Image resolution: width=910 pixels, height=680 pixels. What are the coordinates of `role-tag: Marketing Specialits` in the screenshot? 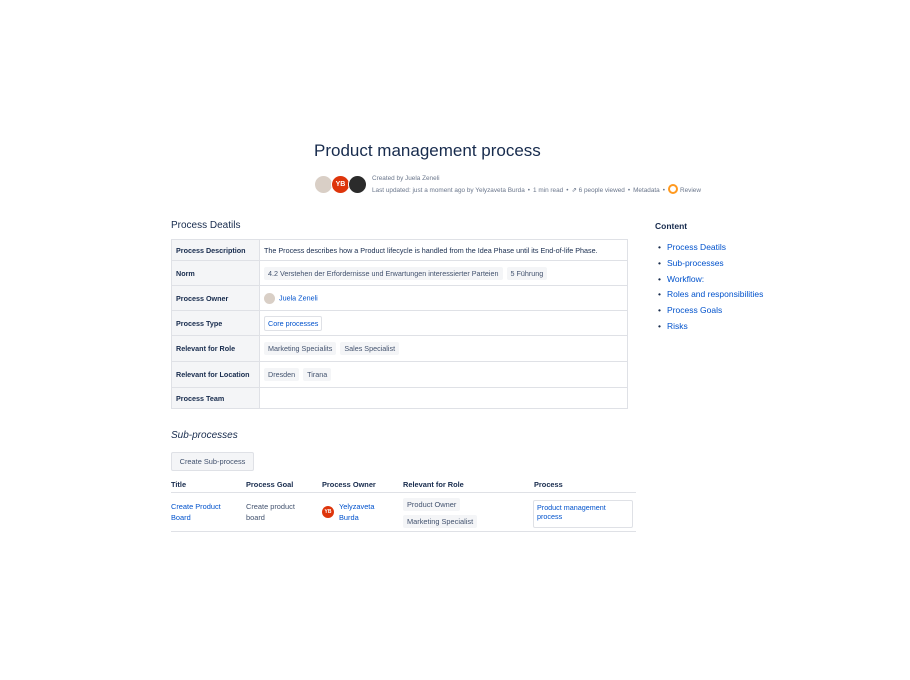 It's located at (300, 348).